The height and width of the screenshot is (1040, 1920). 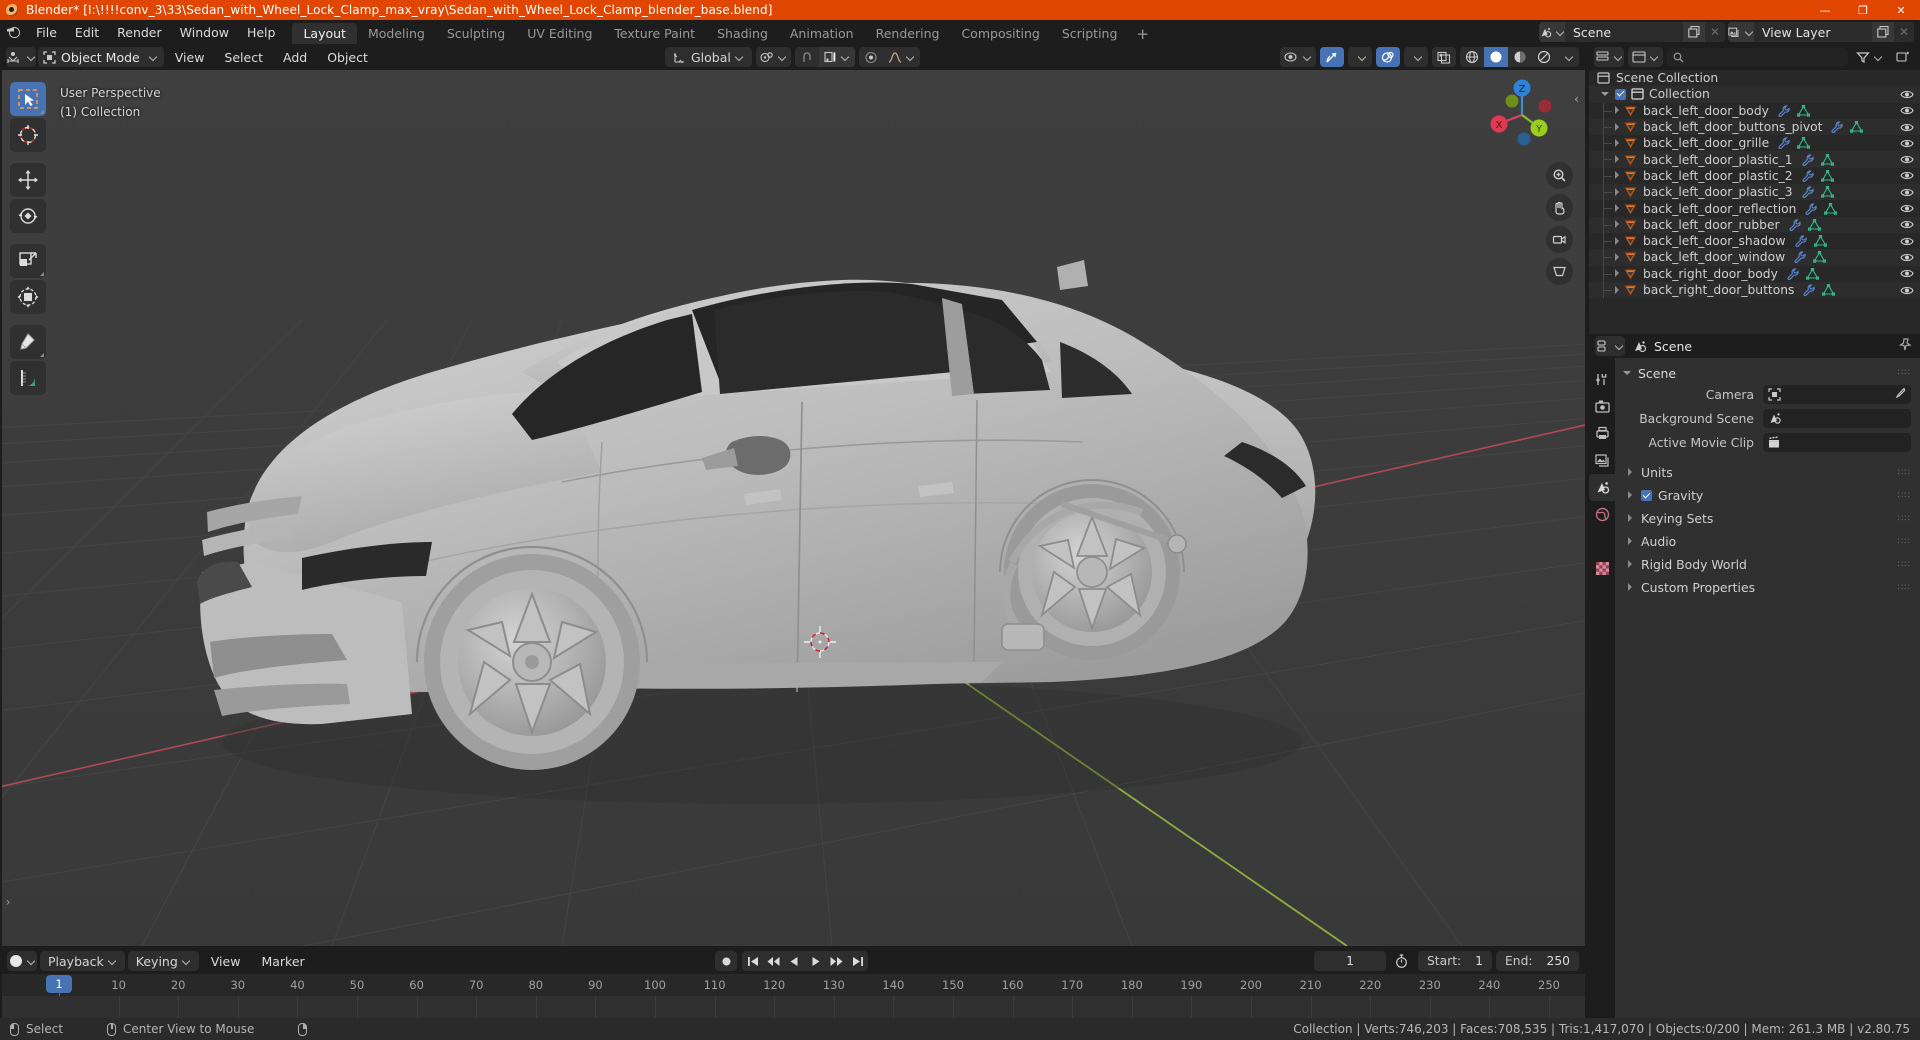 What do you see at coordinates (1754, 290) in the screenshot?
I see `outliner-object-row: back_right_door_buttons` at bounding box center [1754, 290].